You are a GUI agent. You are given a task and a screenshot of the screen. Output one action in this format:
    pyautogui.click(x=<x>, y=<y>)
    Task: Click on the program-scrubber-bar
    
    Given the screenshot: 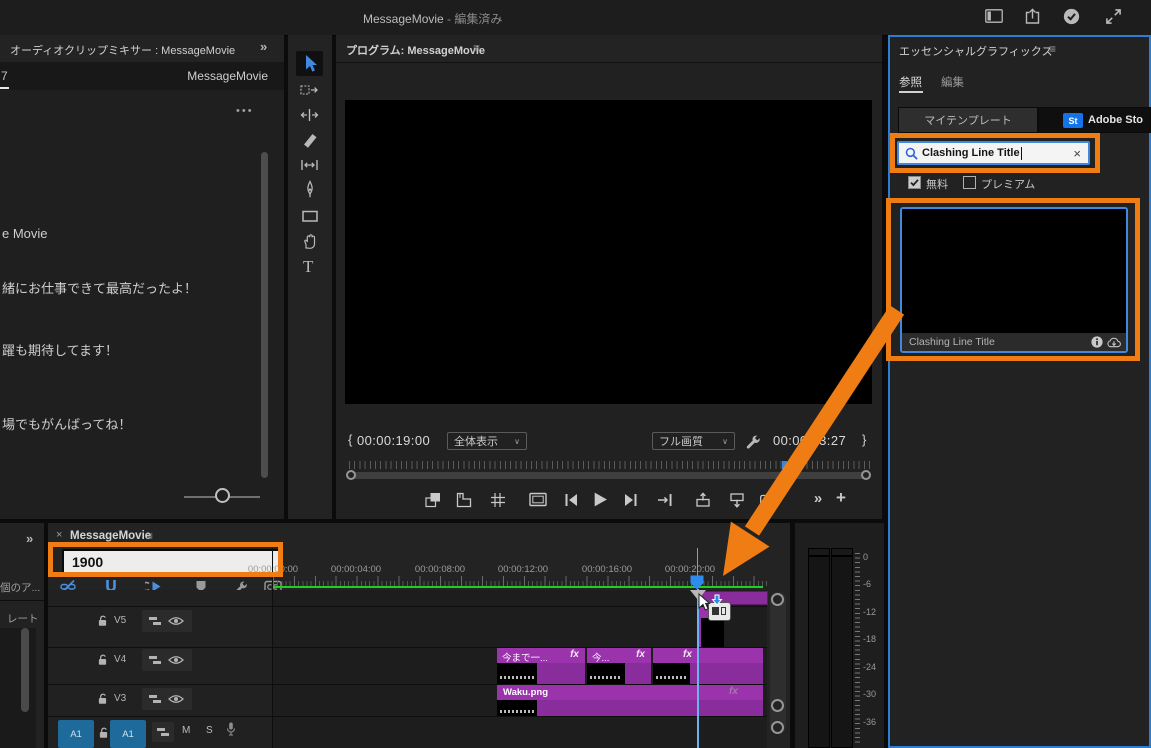 What is the action you would take?
    pyautogui.click(x=610, y=475)
    